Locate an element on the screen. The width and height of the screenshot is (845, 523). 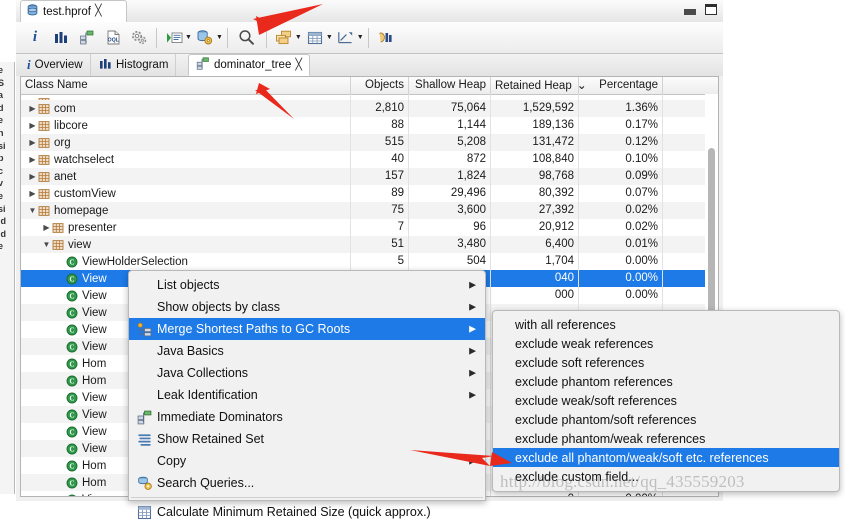
tab-dominator-tree: dominator_tree ╳ is located at coordinates (249, 65).